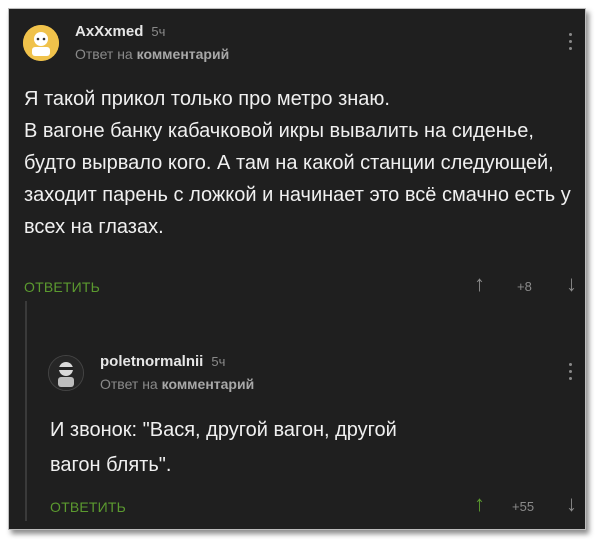 The width and height of the screenshot is (600, 543). I want to click on reply-button: ОТВЕТИТЬ, so click(88, 508).